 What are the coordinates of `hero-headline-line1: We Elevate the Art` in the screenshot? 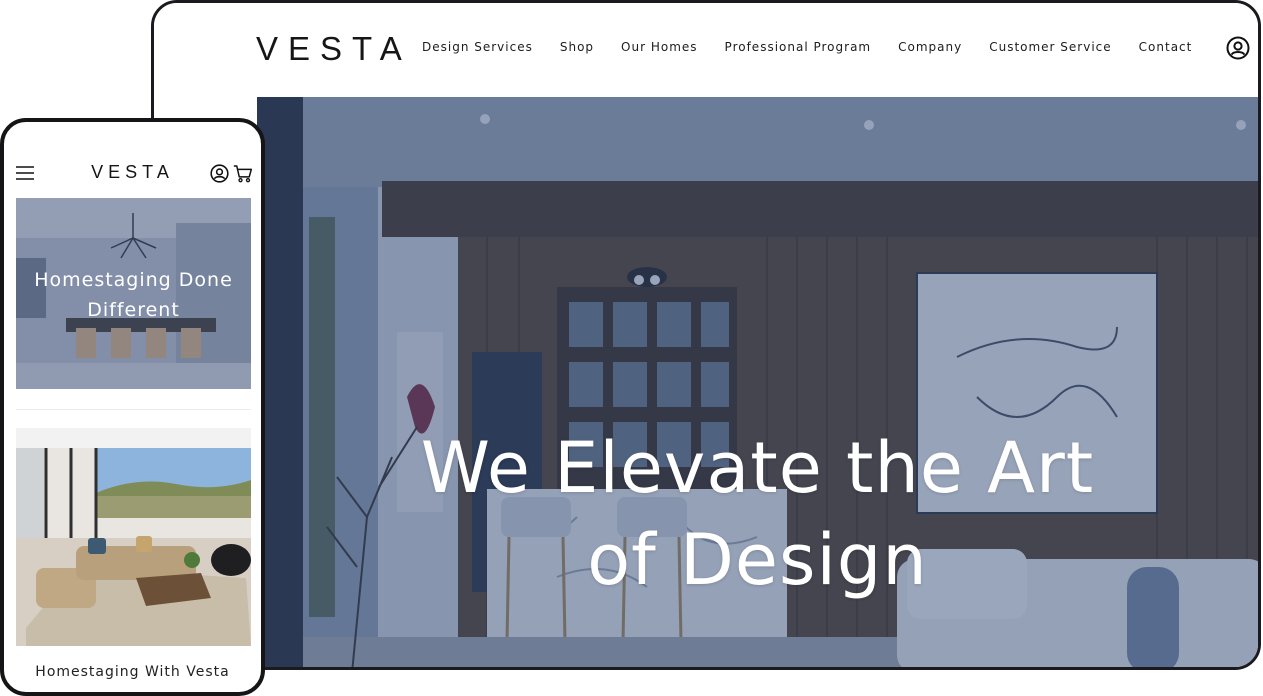 It's located at (757, 467).